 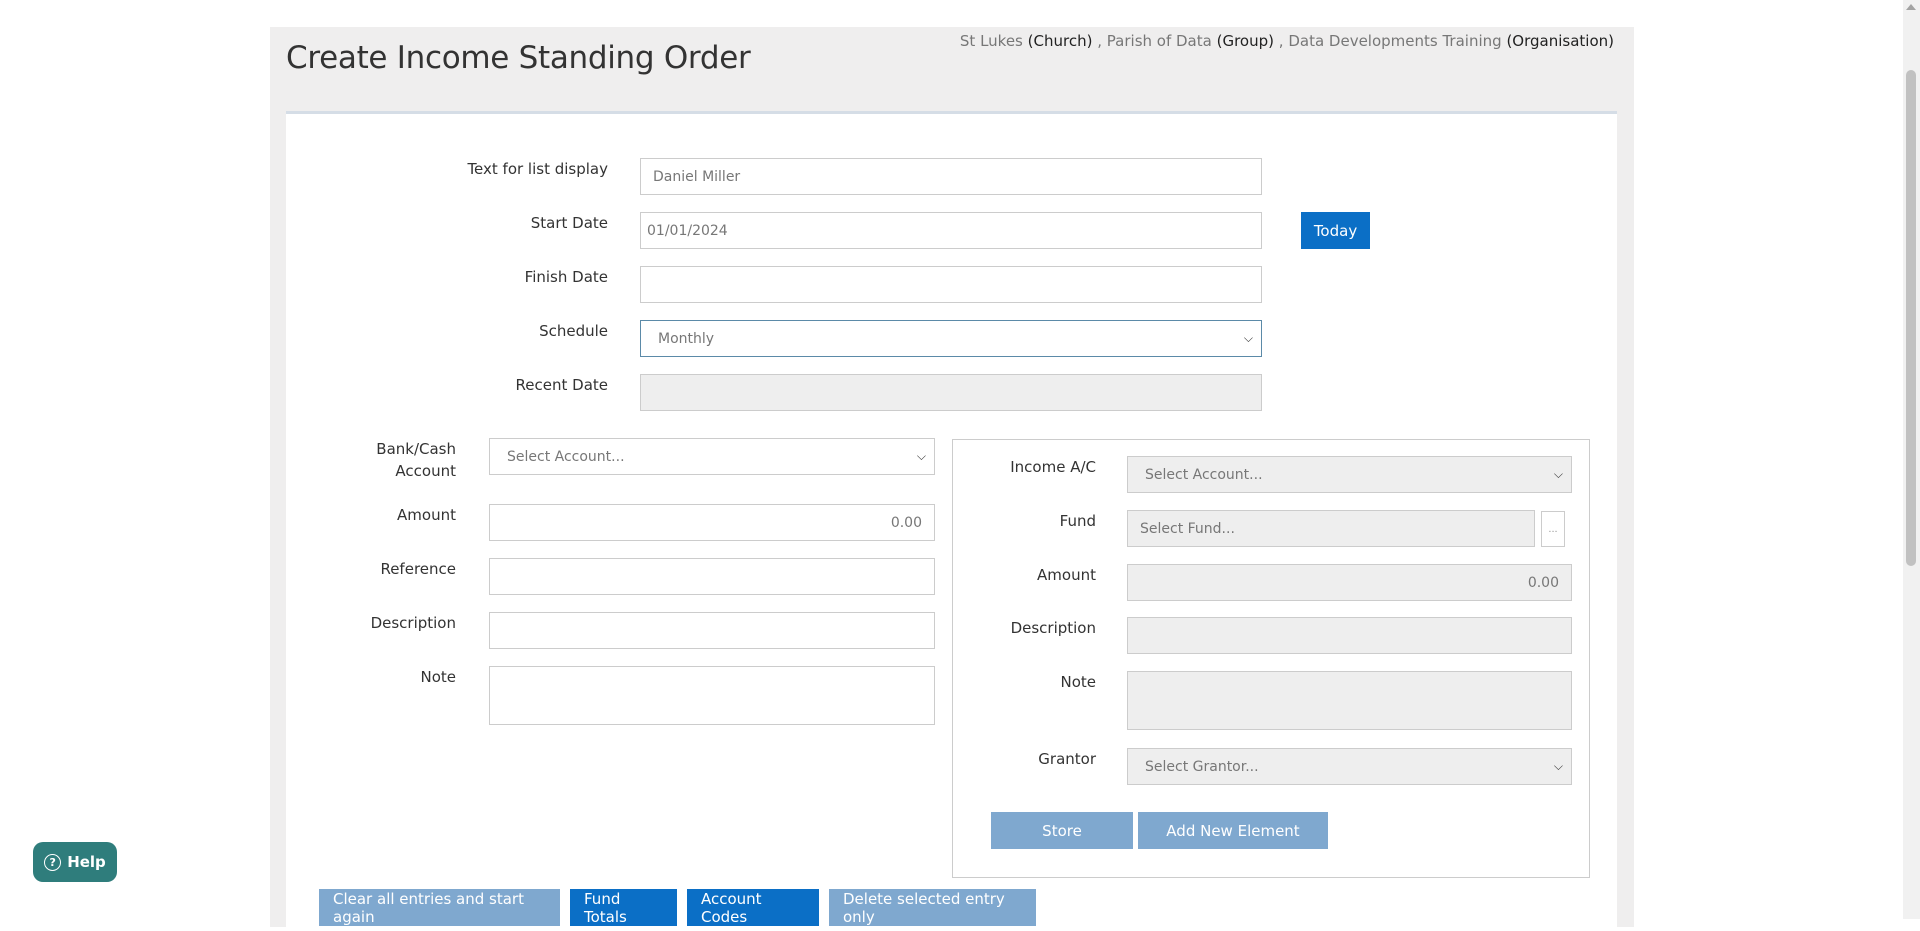 What do you see at coordinates (1233, 830) in the screenshot?
I see `add-new-element-button: Add New Element` at bounding box center [1233, 830].